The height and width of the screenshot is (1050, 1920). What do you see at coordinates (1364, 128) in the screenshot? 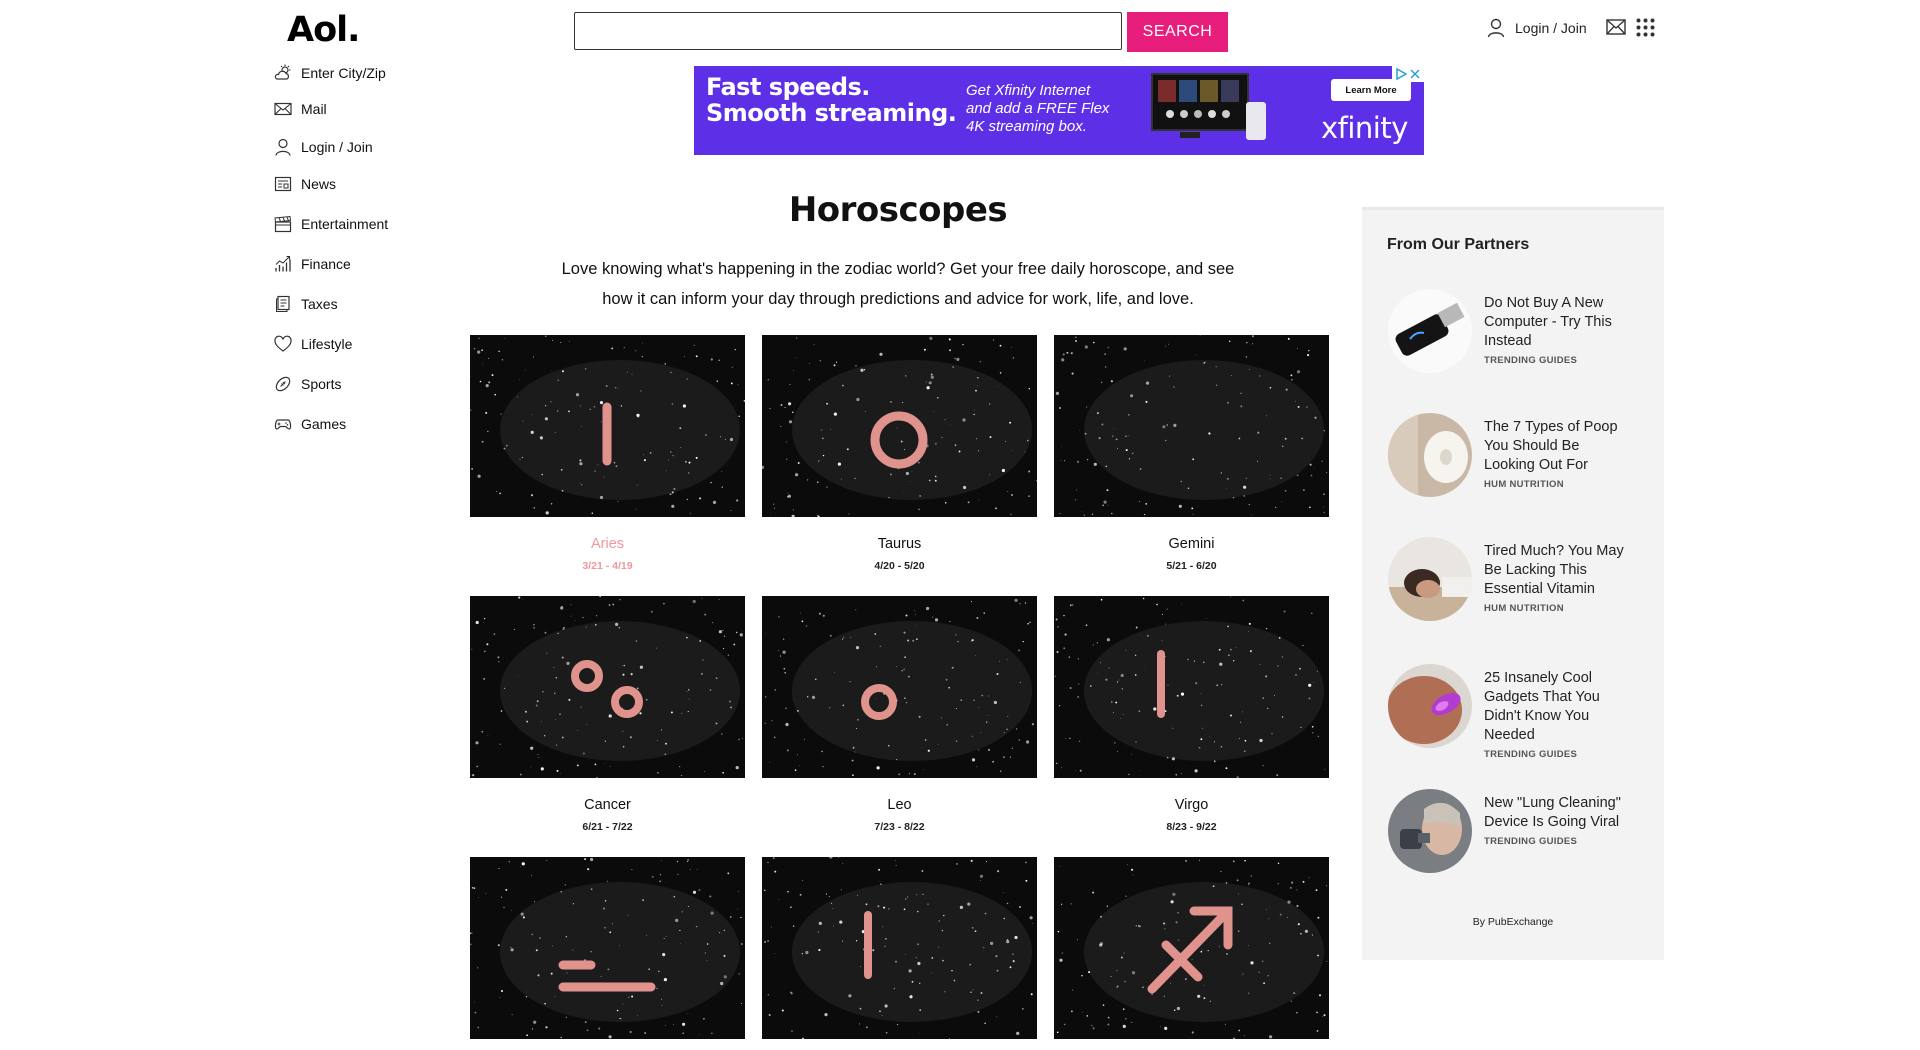
I see `ad-brand-logo: xfinity` at bounding box center [1364, 128].